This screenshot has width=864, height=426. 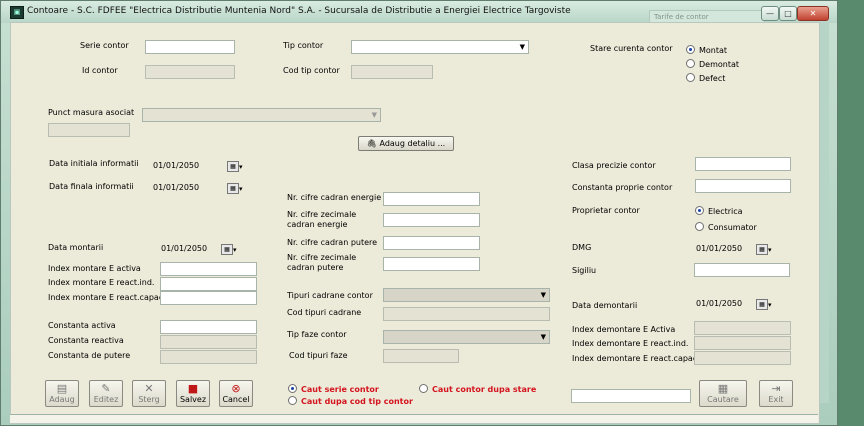 I want to click on proprietar-electrica-label: Electrica, so click(x=725, y=211).